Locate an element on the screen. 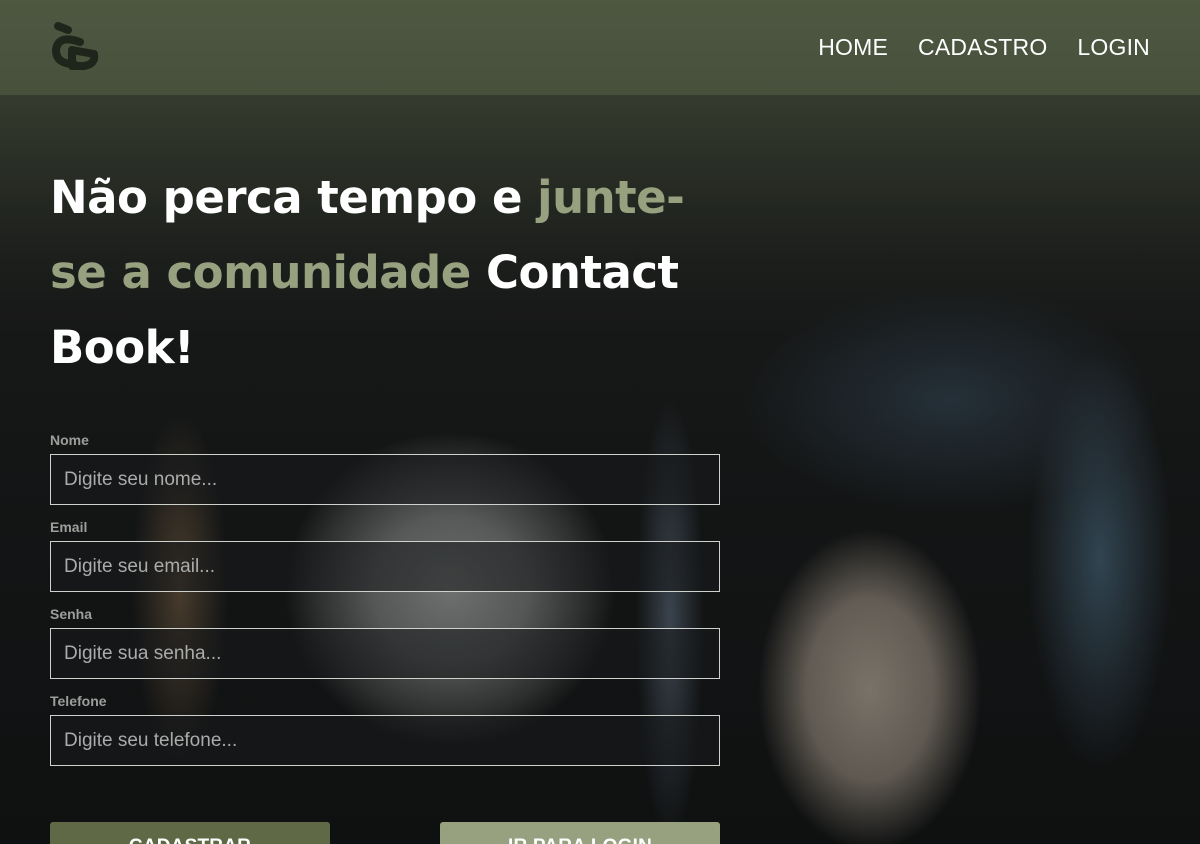 This screenshot has width=1200, height=844. email-field-group: Email is located at coordinates (385, 555).